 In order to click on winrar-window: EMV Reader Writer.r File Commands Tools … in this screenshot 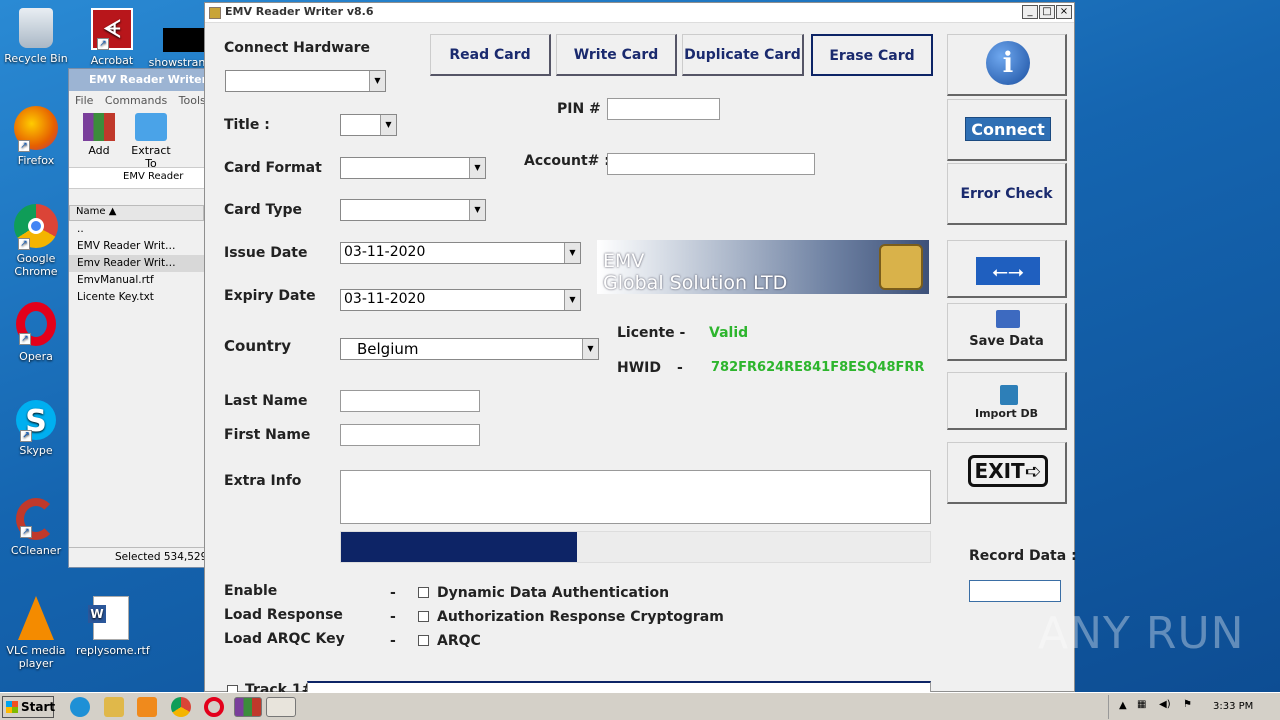, I will do `click(137, 318)`.